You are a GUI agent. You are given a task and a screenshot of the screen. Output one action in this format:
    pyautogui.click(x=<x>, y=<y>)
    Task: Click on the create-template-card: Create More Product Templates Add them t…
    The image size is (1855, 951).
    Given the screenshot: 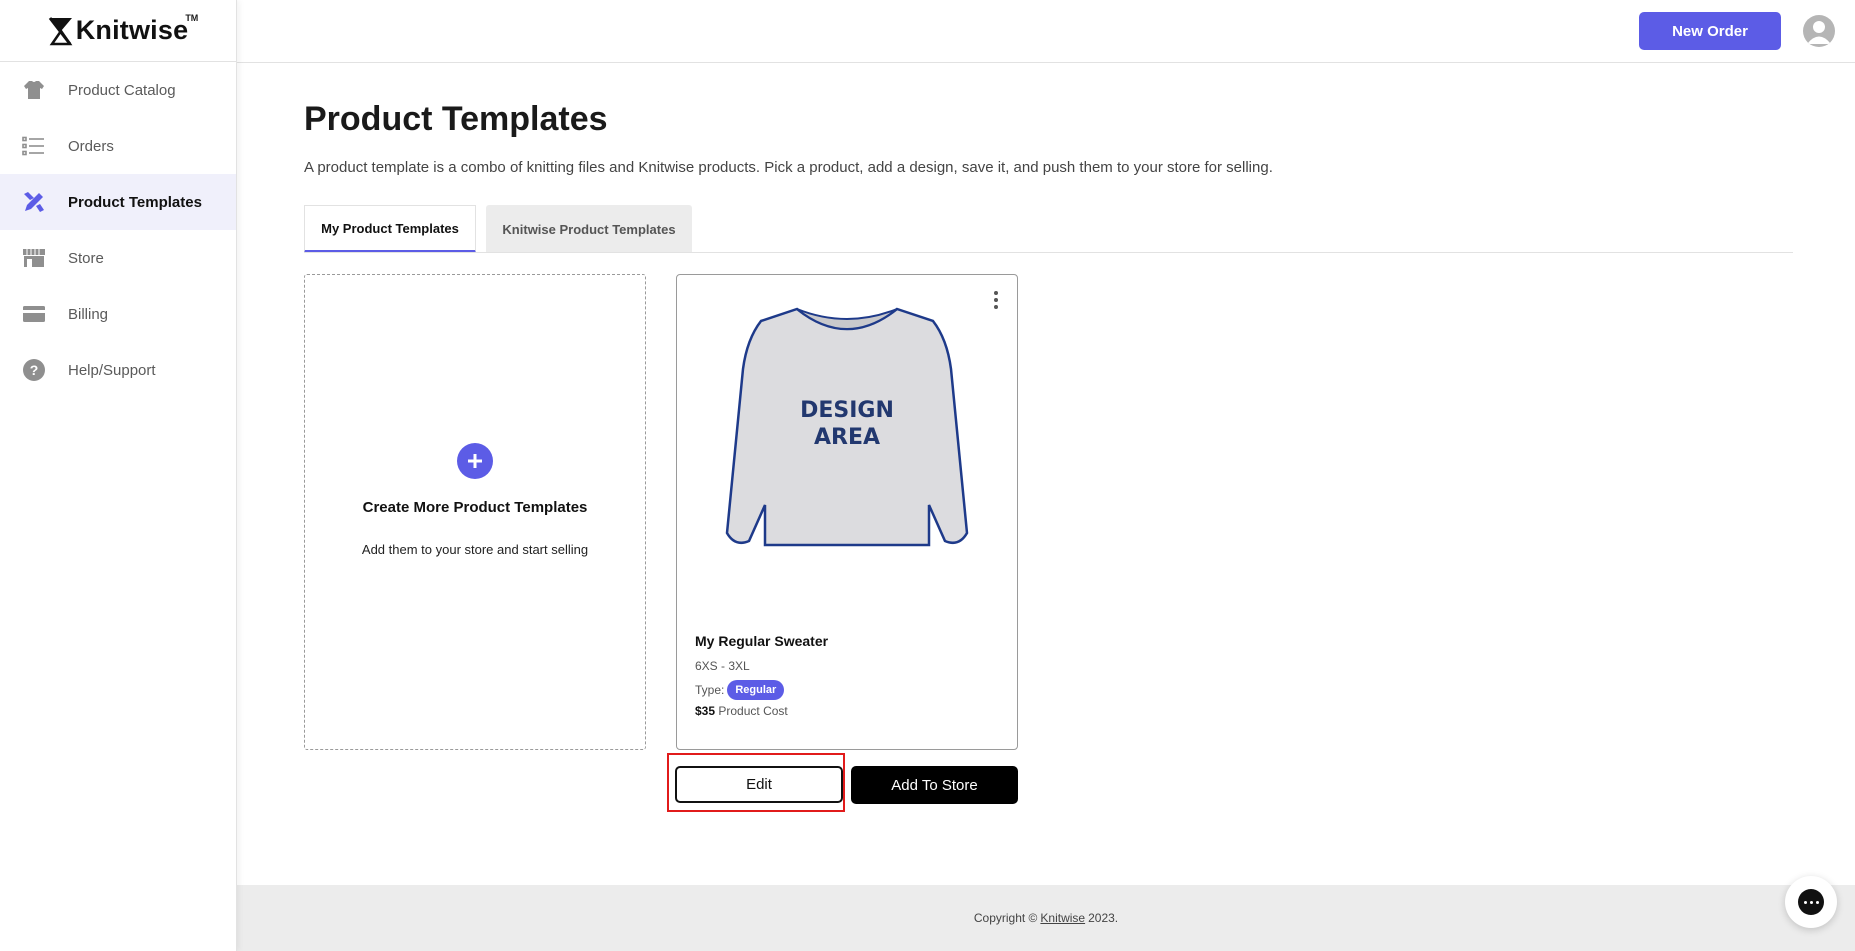 What is the action you would take?
    pyautogui.click(x=475, y=512)
    